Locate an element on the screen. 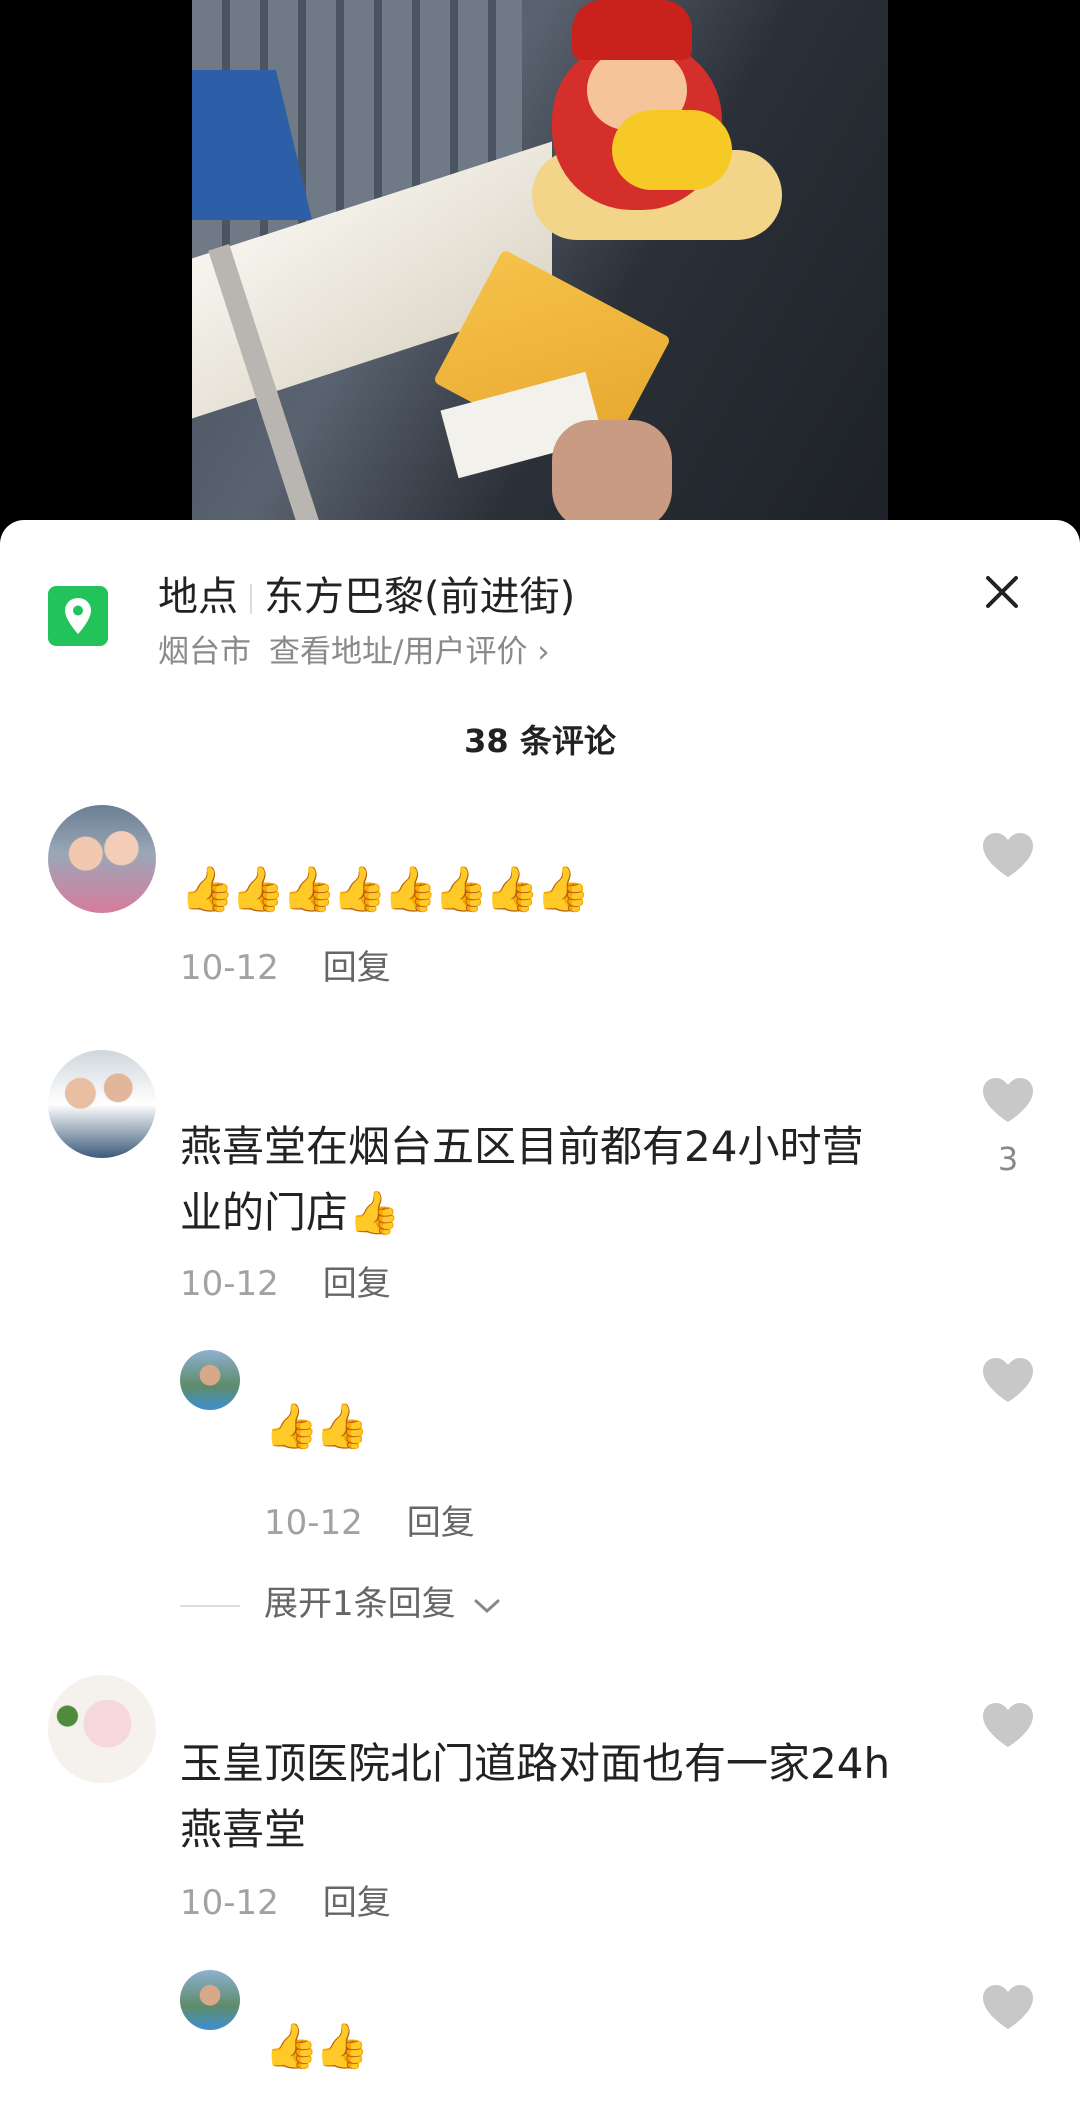 This screenshot has height=2112, width=1080. reply-date: 10-12 is located at coordinates (313, 1523).